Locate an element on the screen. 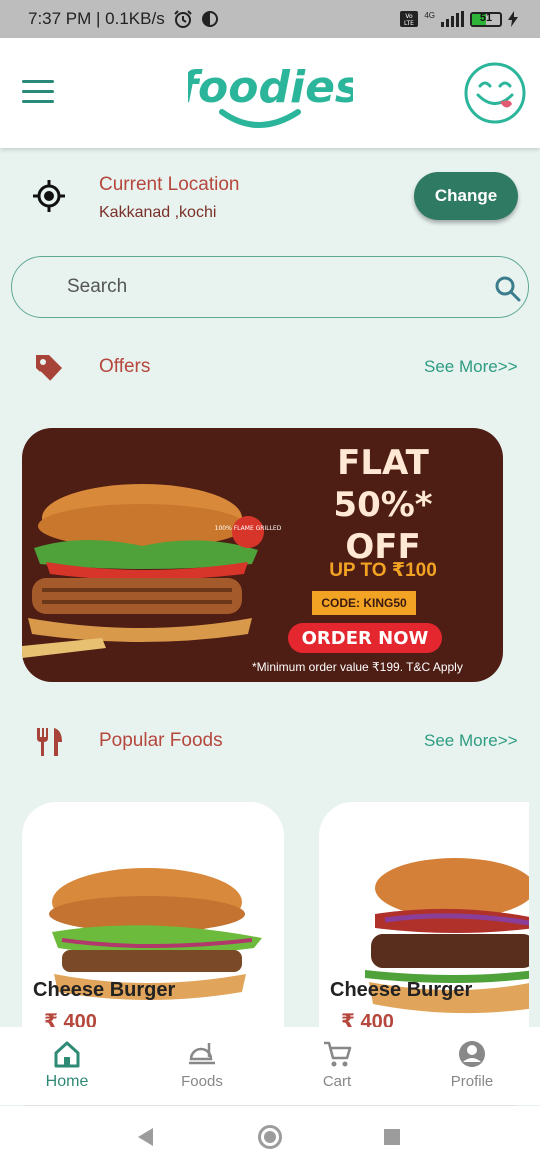 The image size is (540, 1170). svg-text: LTE is located at coordinates (409, 23).